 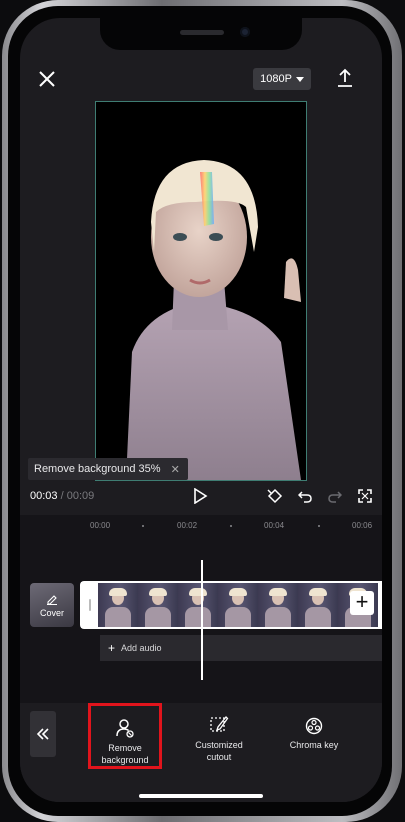 I want to click on remove-background-tool: Remove background, so click(x=125, y=736).